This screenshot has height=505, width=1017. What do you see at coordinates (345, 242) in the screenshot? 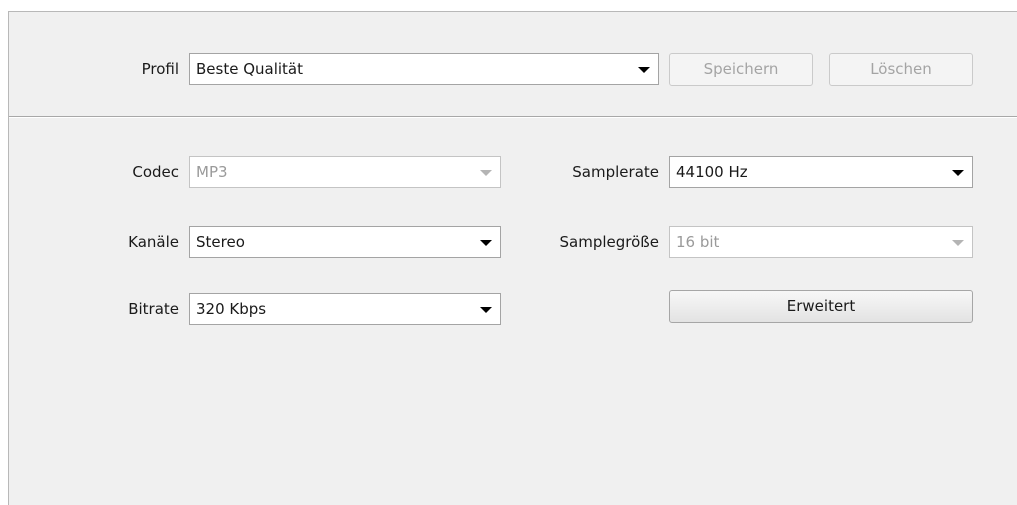
I see `channels-select: Stereo` at bounding box center [345, 242].